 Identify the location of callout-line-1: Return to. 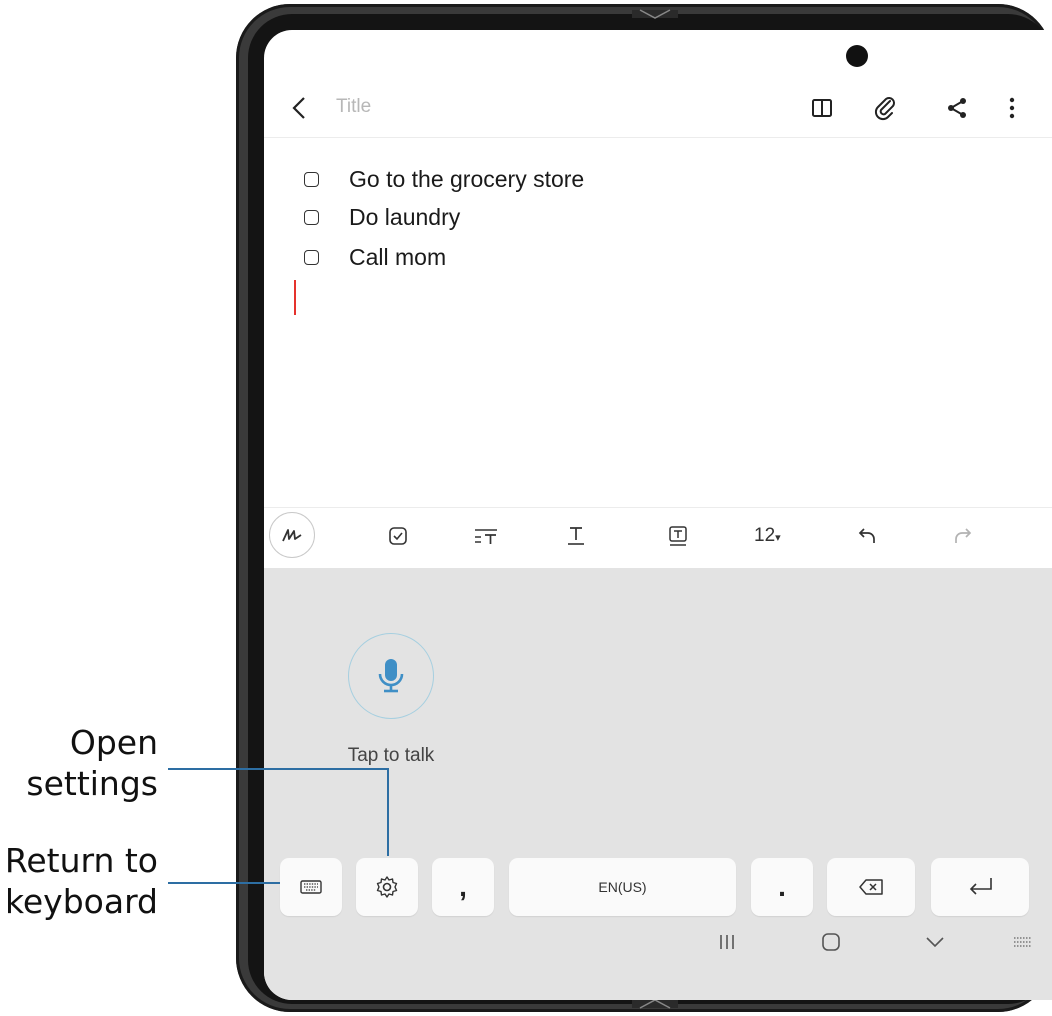
(81, 860).